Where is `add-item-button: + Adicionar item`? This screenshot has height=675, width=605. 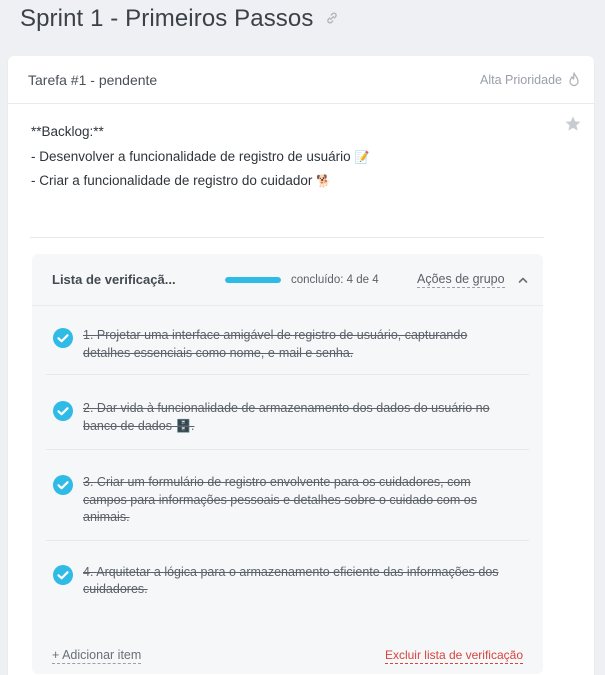 add-item-button: + Adicionar item is located at coordinates (97, 656).